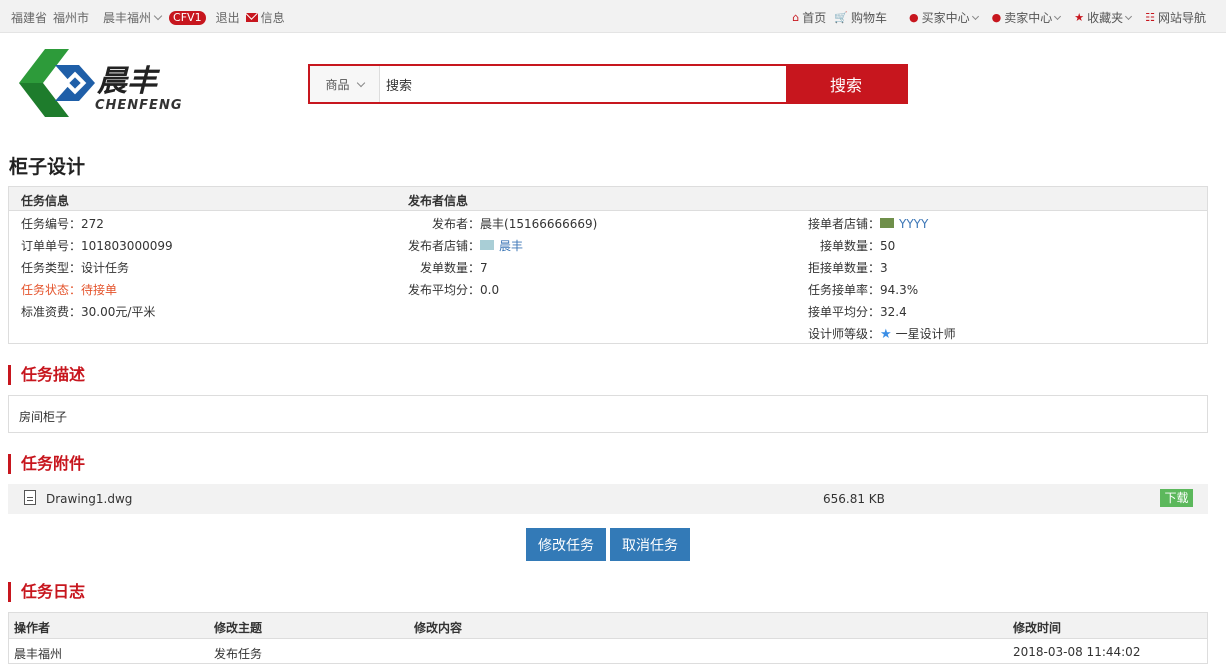  What do you see at coordinates (62, 224) in the screenshot?
I see `task-number: 任务编号：272` at bounding box center [62, 224].